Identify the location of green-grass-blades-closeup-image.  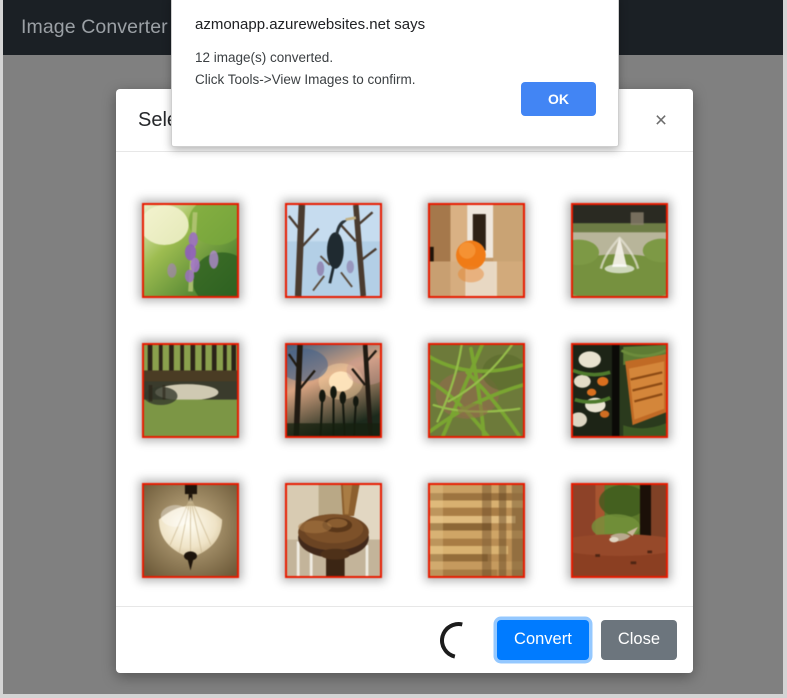
(476, 390).